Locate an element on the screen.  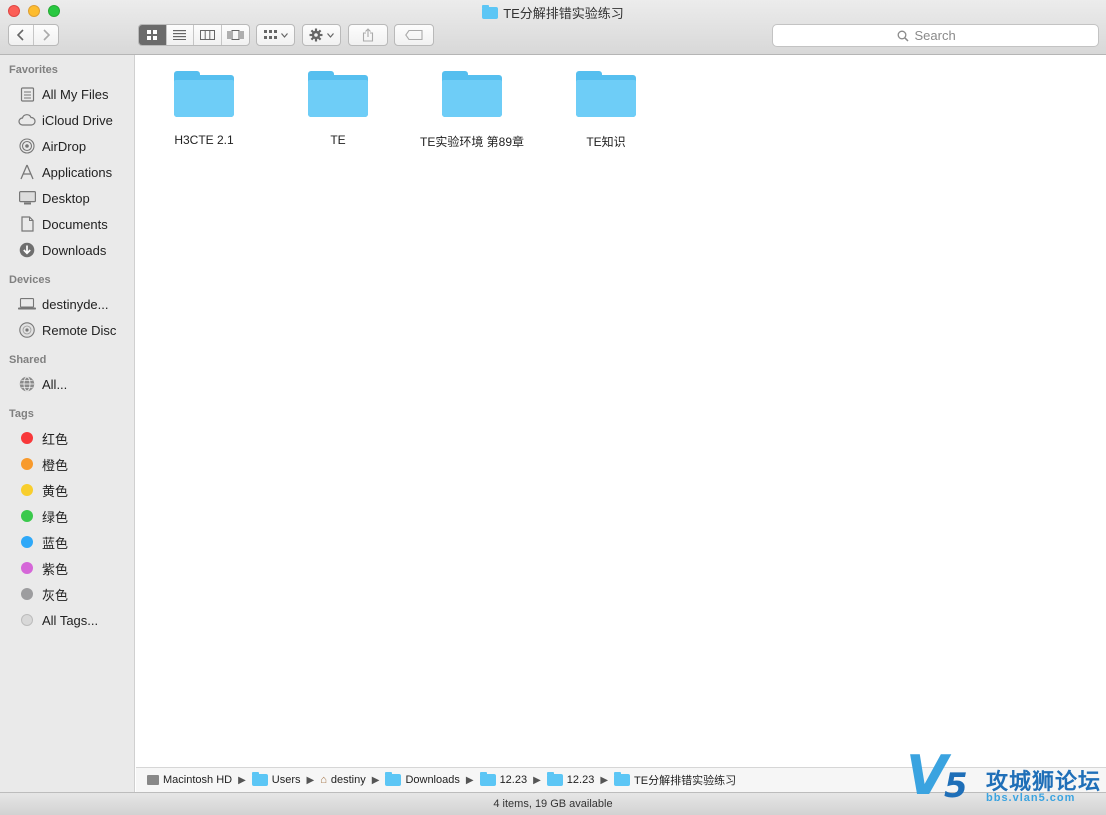
arrange-grid-icon is located at coordinates (270, 34).